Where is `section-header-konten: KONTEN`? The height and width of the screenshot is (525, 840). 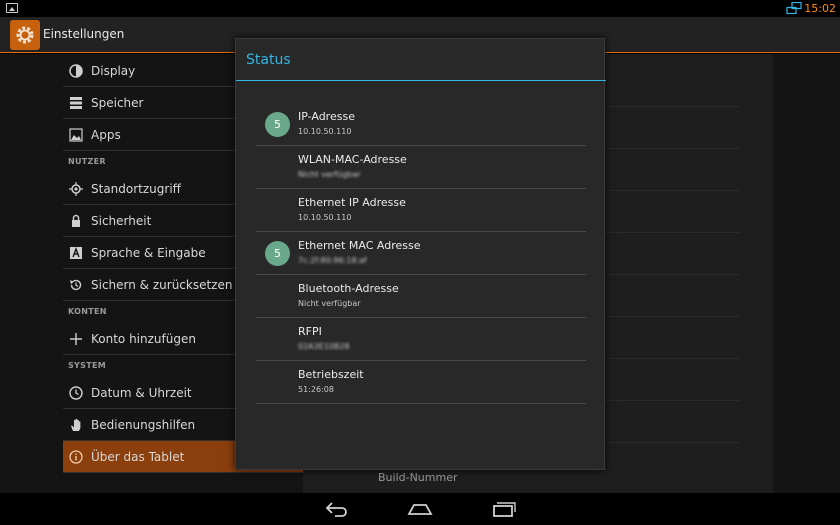 section-header-konten: KONTEN is located at coordinates (87, 311).